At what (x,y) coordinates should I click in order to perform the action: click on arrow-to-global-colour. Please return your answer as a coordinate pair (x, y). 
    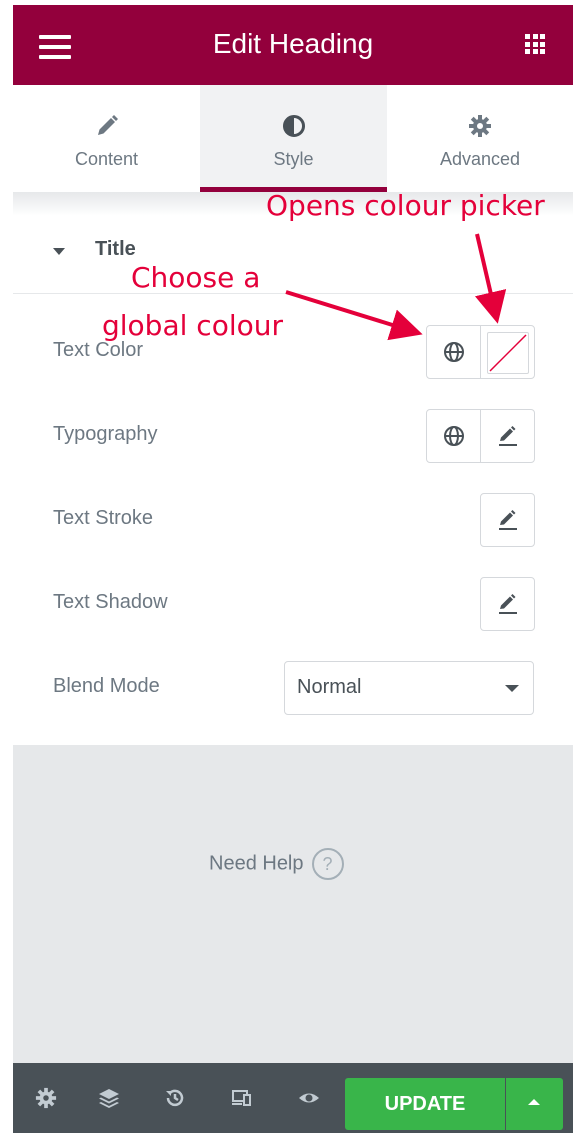
    Looking at the image, I should click on (354, 315).